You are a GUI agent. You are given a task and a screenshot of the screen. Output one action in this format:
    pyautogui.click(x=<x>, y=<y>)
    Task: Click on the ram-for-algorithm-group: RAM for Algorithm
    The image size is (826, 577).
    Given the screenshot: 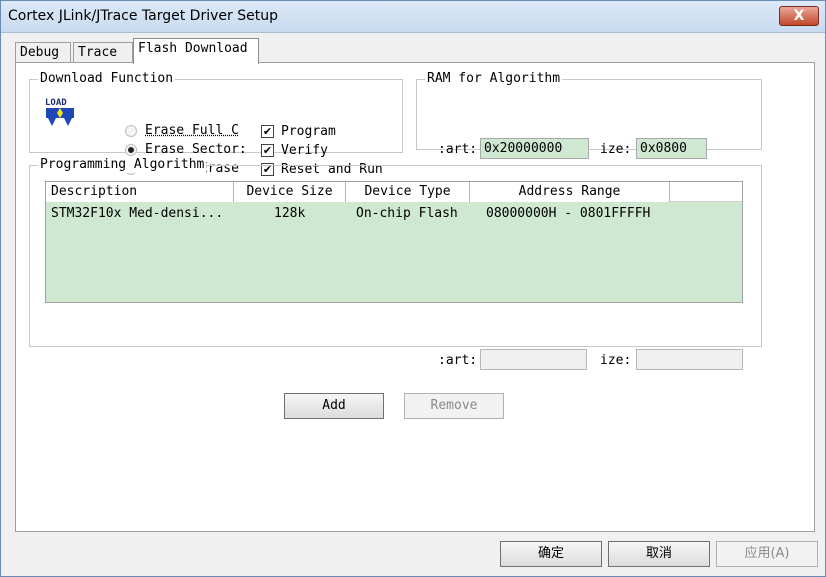 What is the action you would take?
    pyautogui.click(x=589, y=110)
    